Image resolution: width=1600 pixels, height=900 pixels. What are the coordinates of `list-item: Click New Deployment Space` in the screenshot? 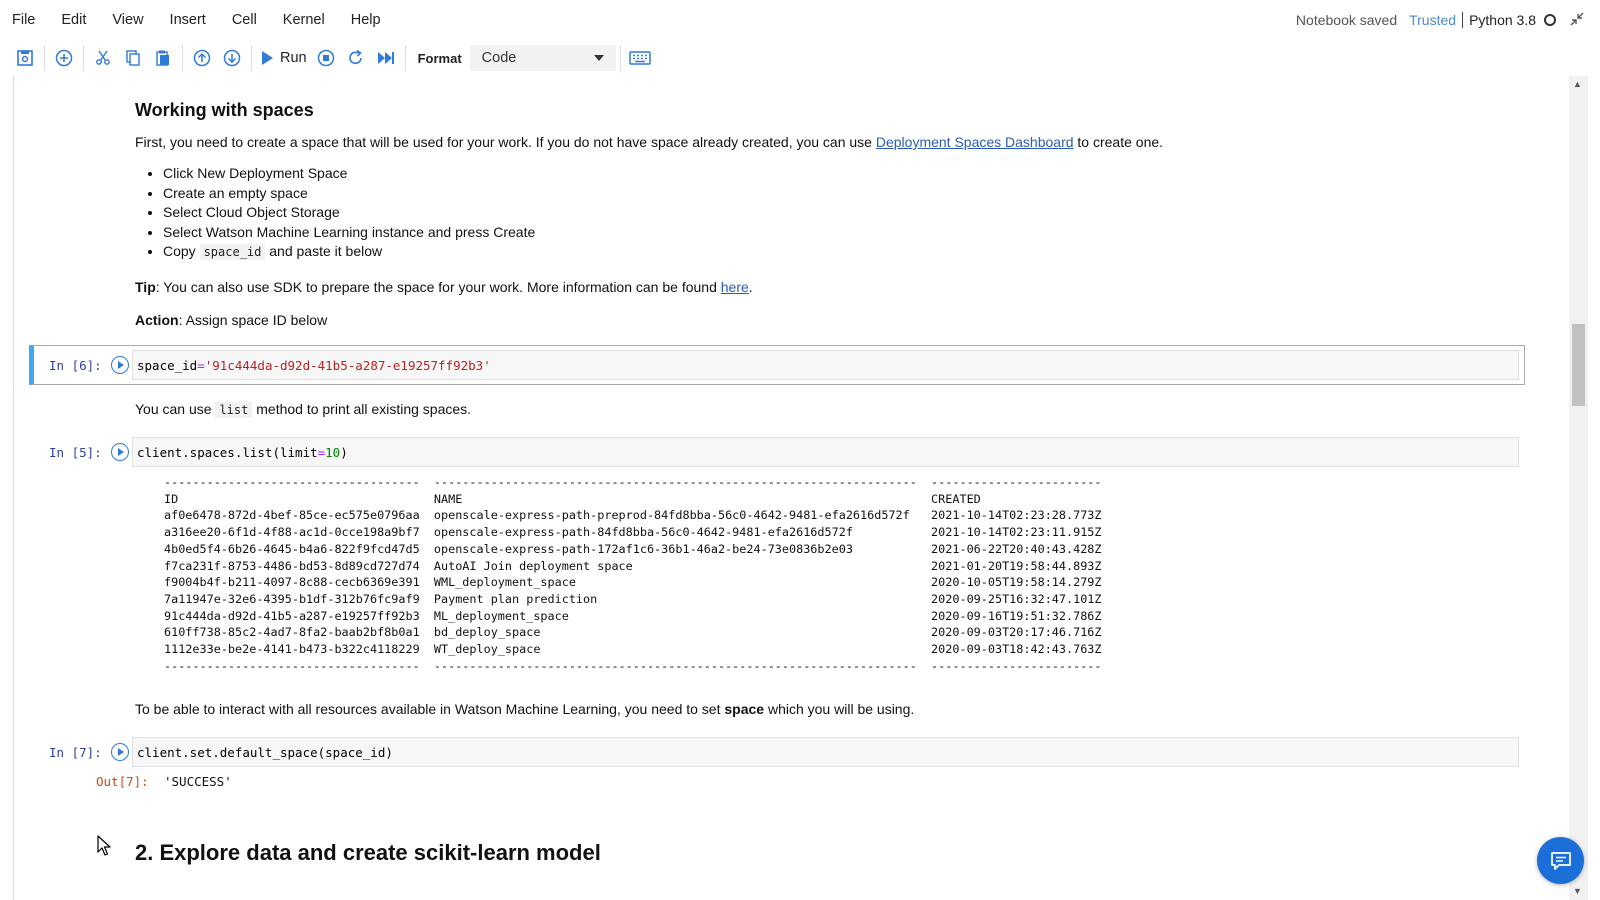 It's located at (839, 174).